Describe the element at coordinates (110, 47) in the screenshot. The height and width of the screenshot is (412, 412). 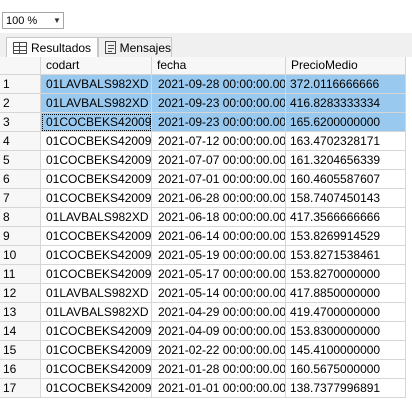
I see `messages-icon` at that location.